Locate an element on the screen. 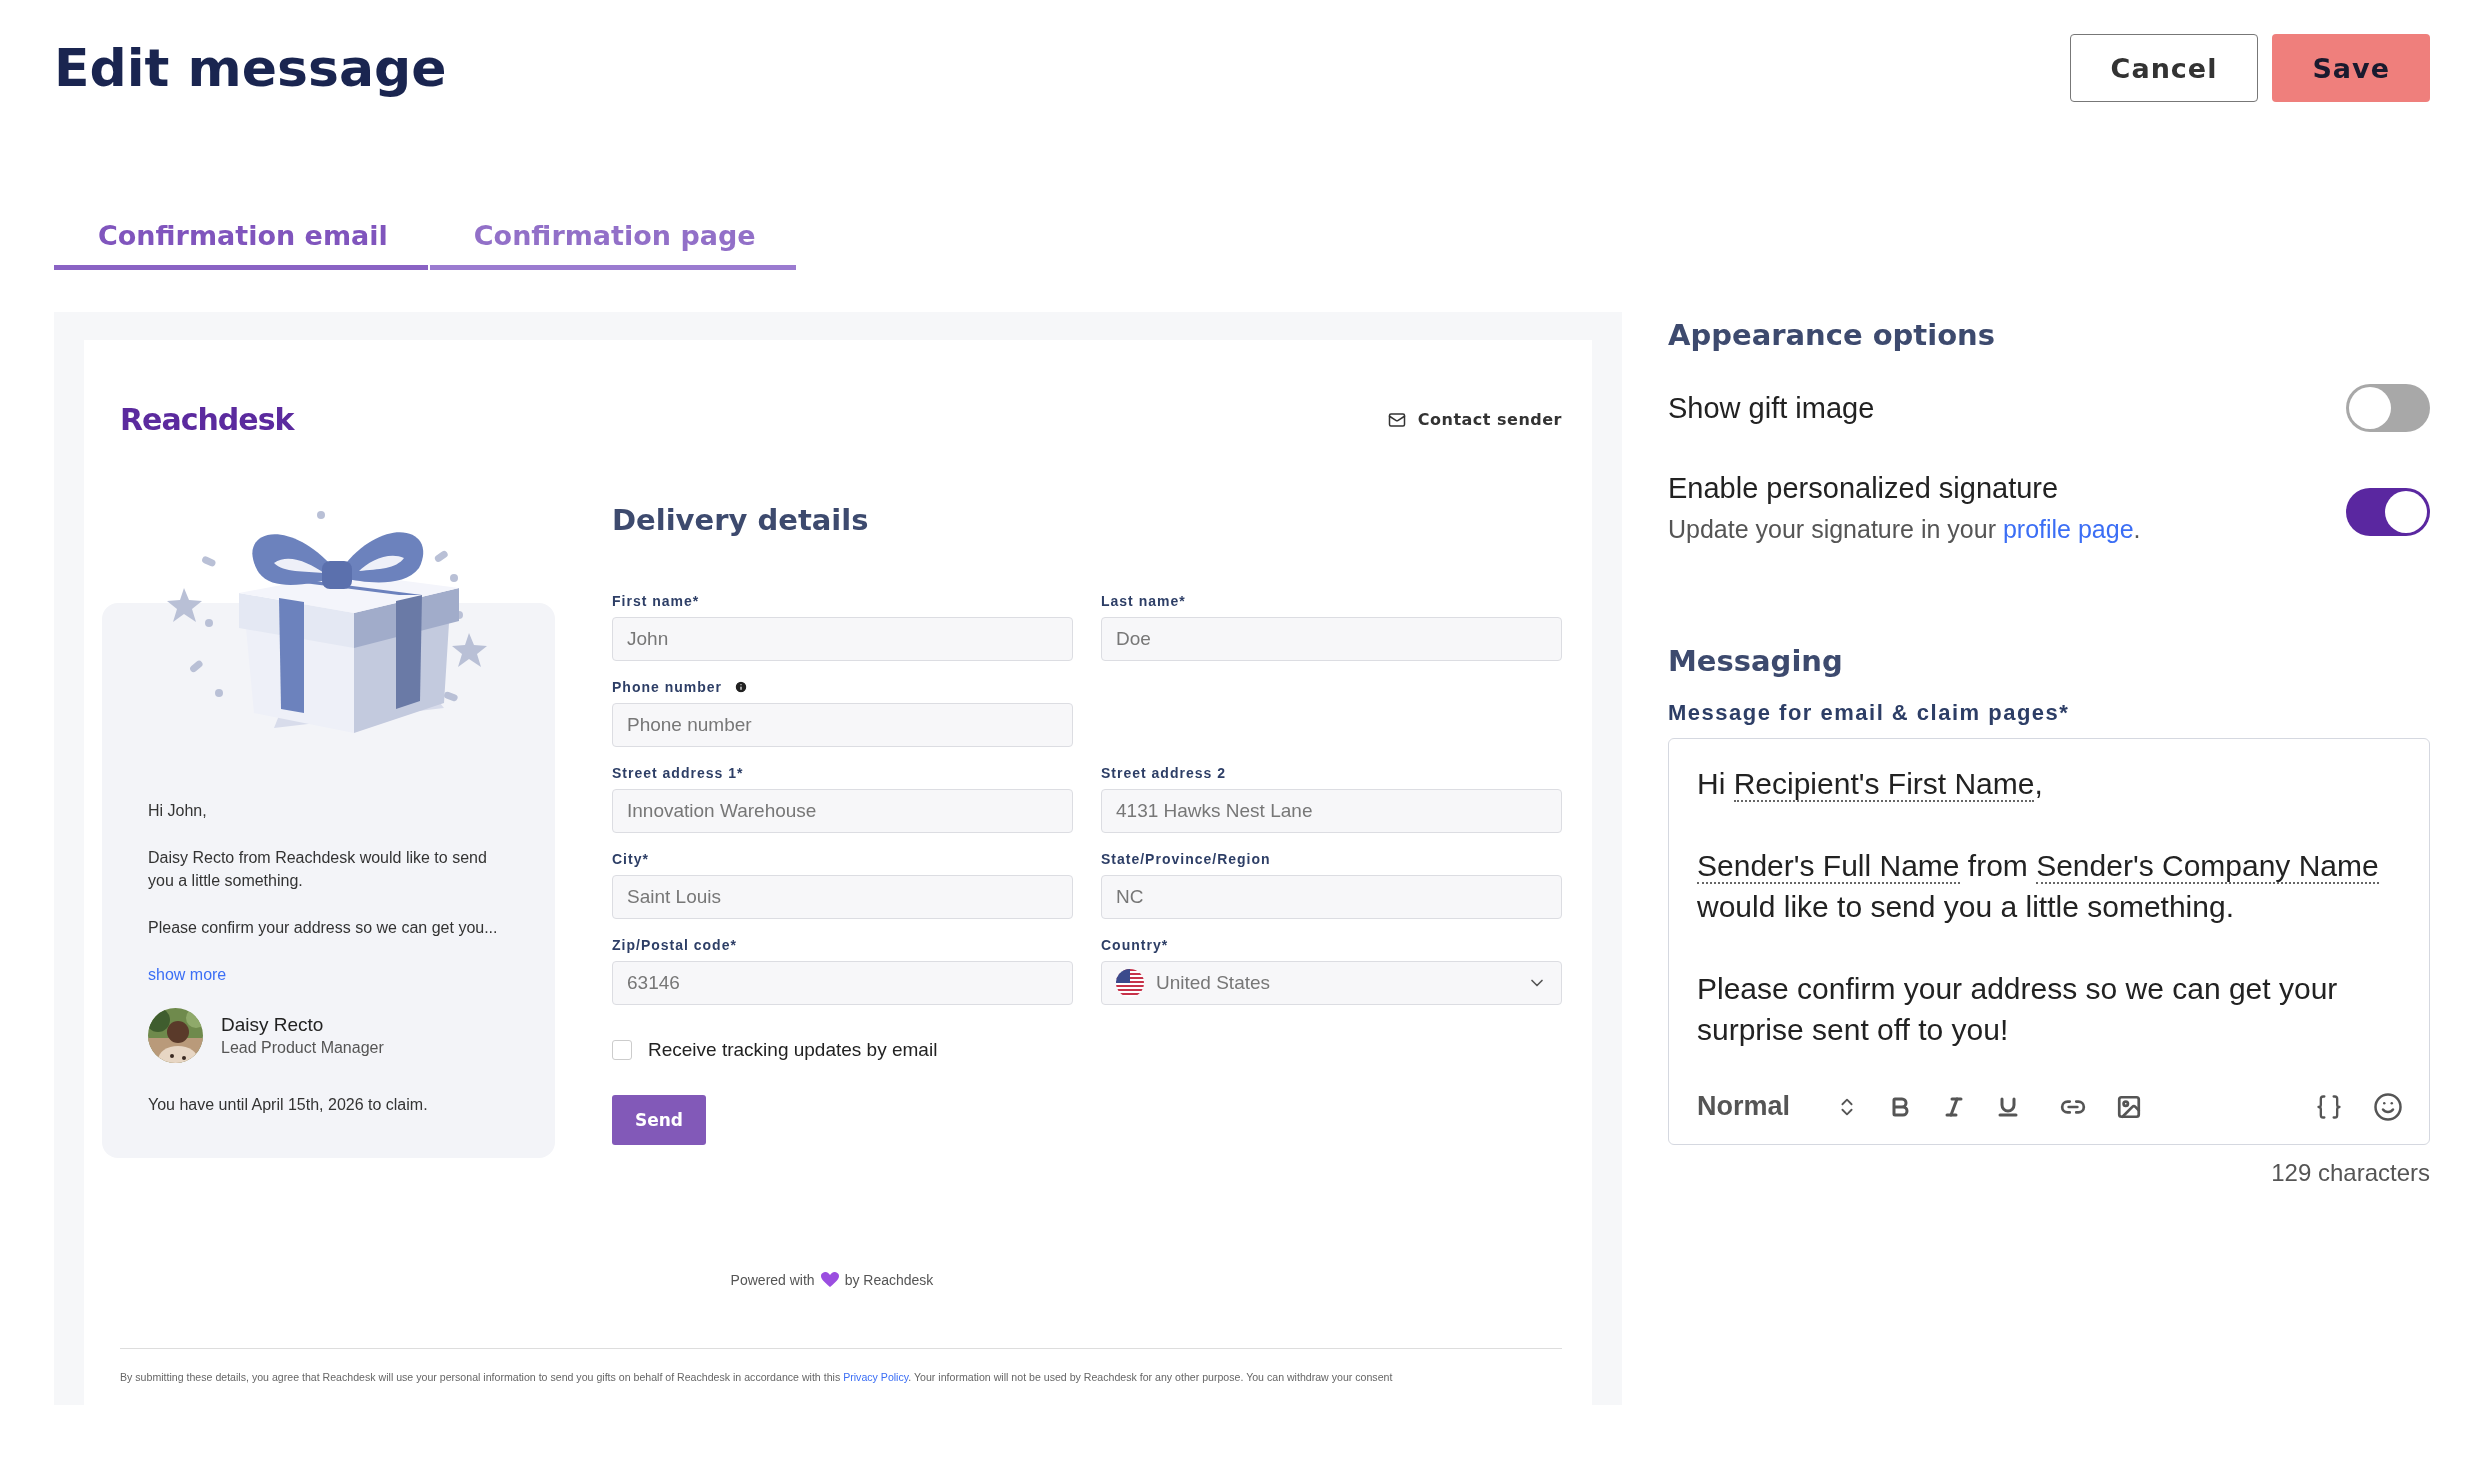 The image size is (2488, 1480). section-title: Messaging is located at coordinates (1756, 661).